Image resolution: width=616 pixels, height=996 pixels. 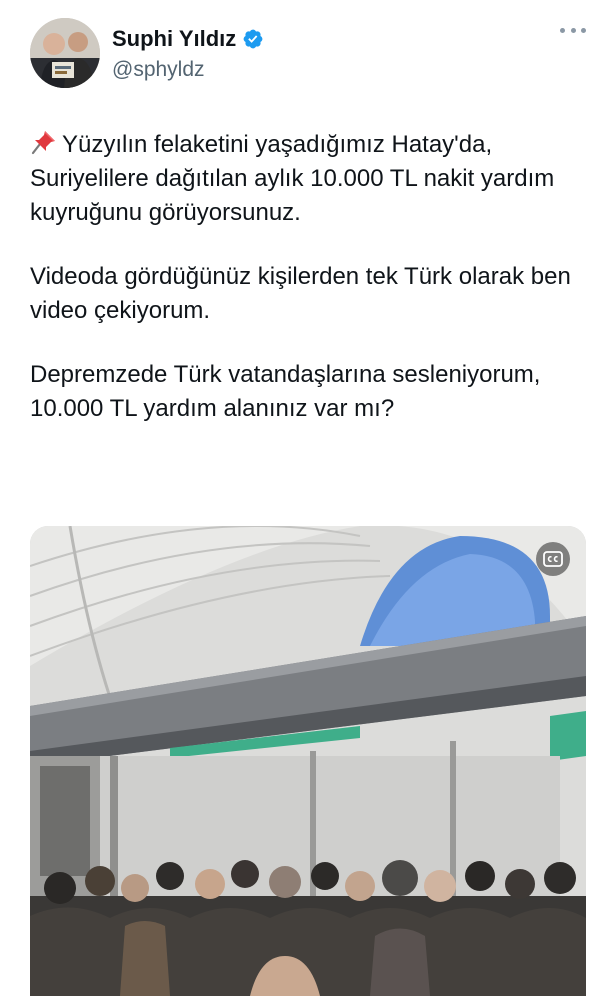 What do you see at coordinates (158, 70) in the screenshot?
I see `user-handle: @sphyldz` at bounding box center [158, 70].